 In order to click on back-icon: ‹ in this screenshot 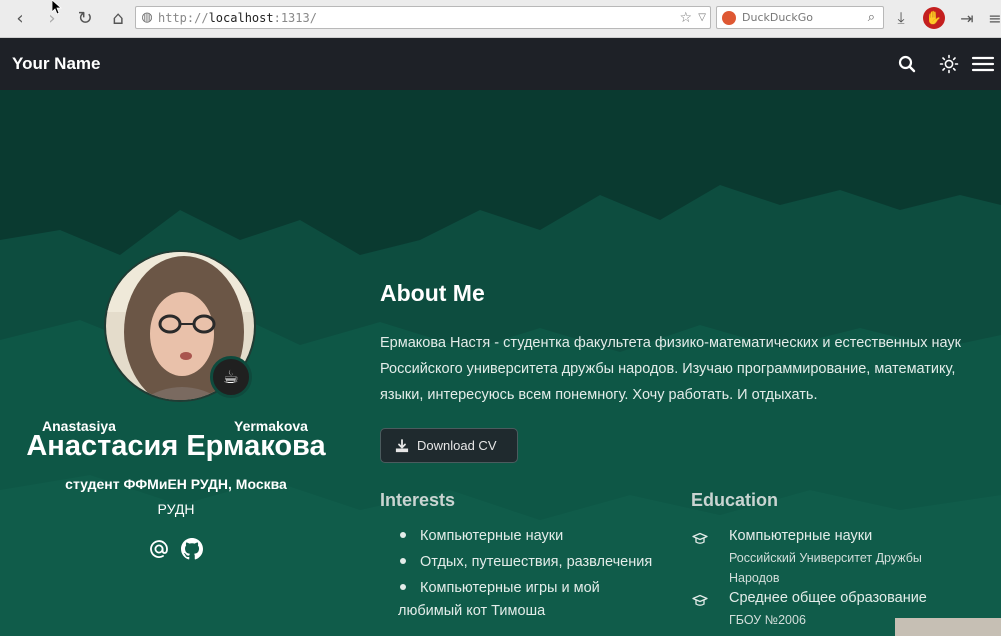, I will do `click(20, 18)`.